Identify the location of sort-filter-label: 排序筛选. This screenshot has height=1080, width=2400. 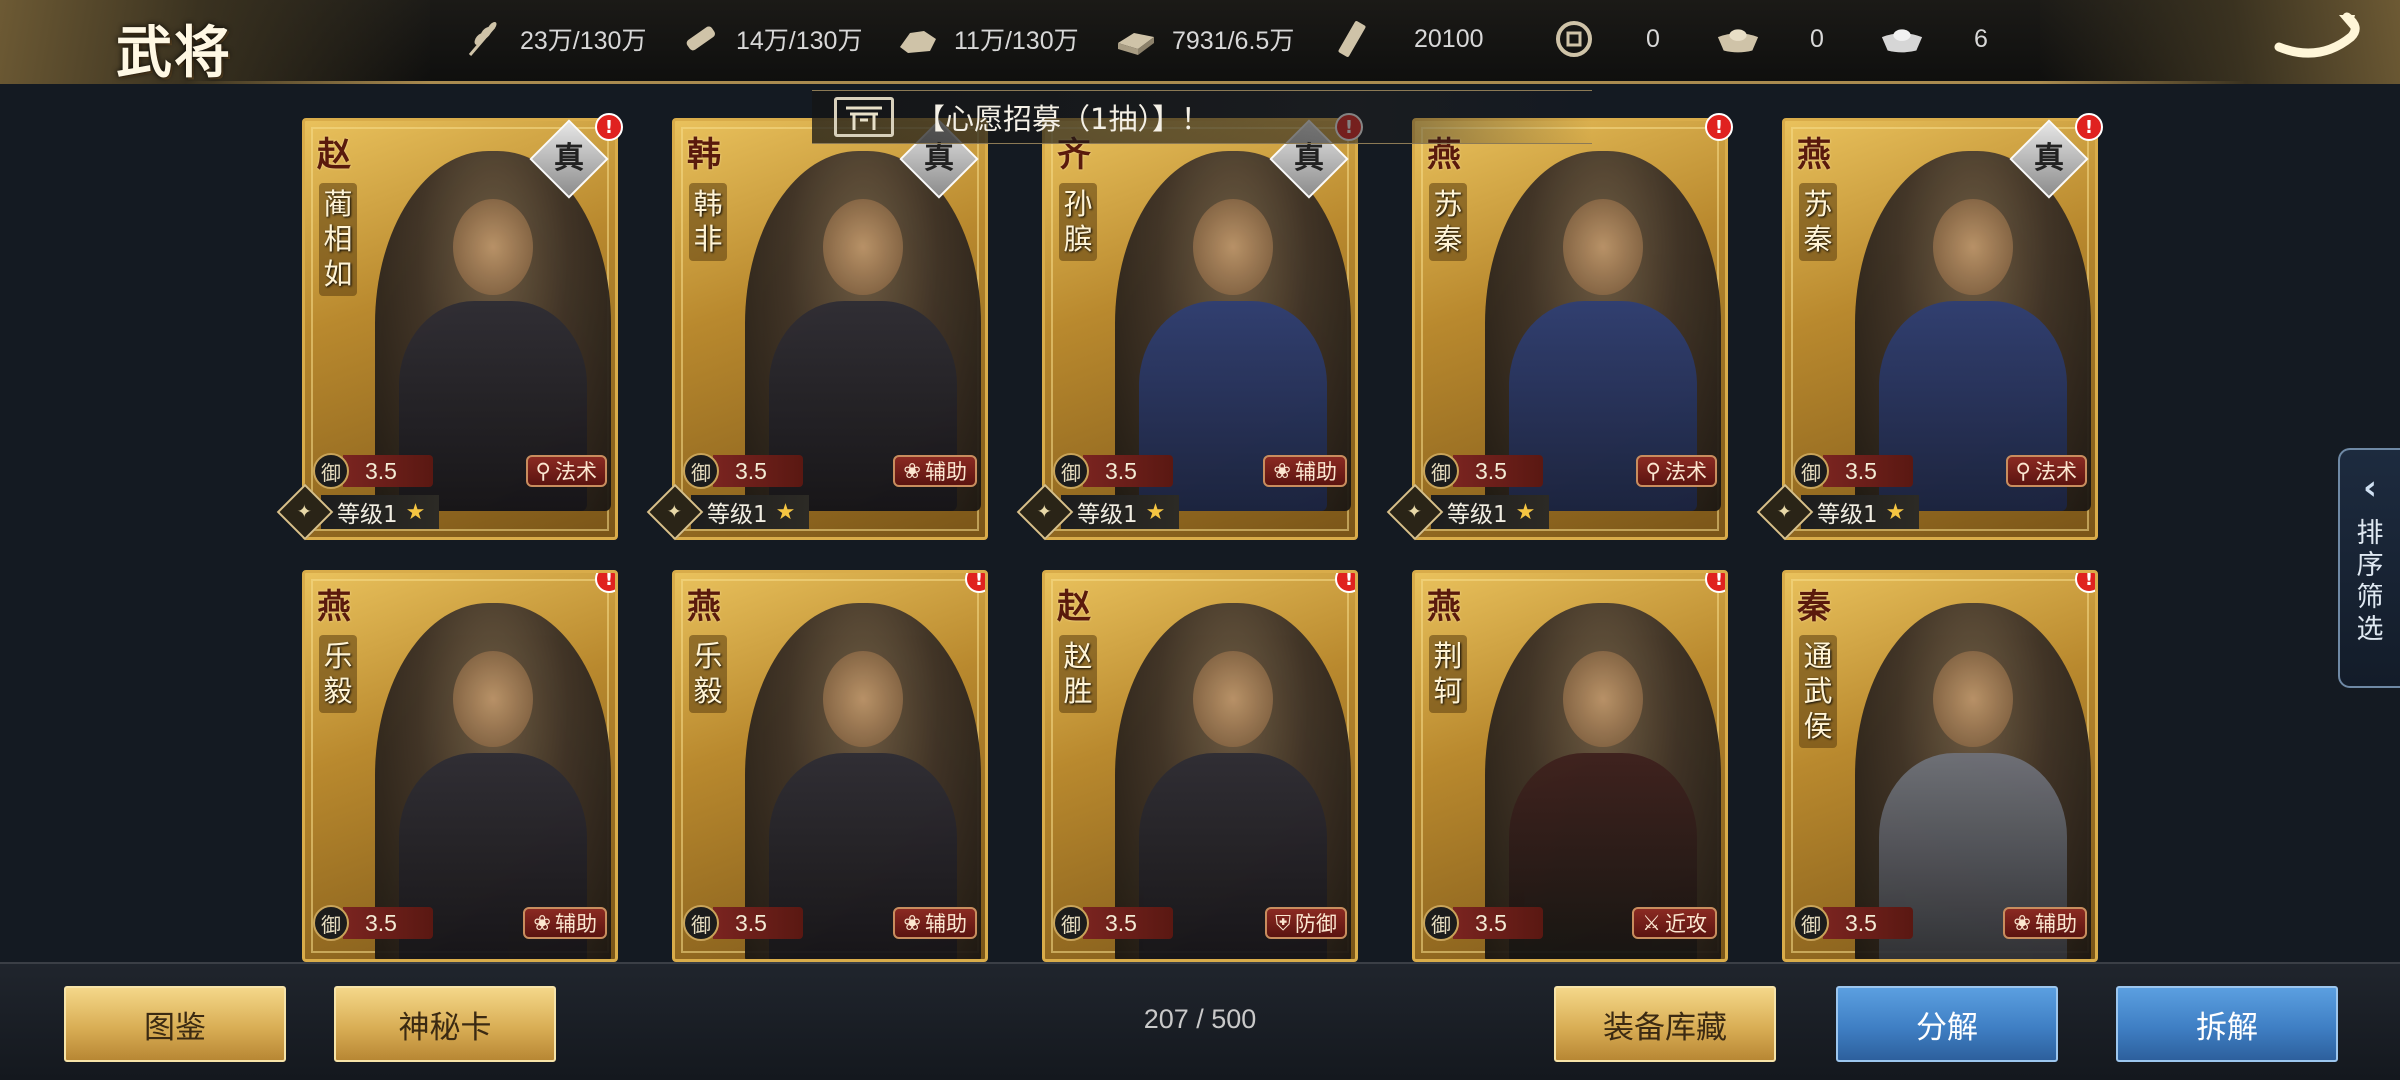
(2370, 581).